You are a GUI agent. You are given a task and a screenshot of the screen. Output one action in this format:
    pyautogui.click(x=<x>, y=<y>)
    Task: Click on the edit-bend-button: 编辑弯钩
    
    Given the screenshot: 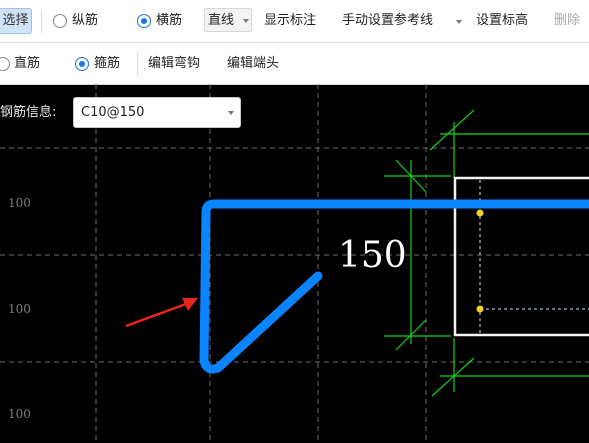 What is the action you would take?
    pyautogui.click(x=174, y=64)
    